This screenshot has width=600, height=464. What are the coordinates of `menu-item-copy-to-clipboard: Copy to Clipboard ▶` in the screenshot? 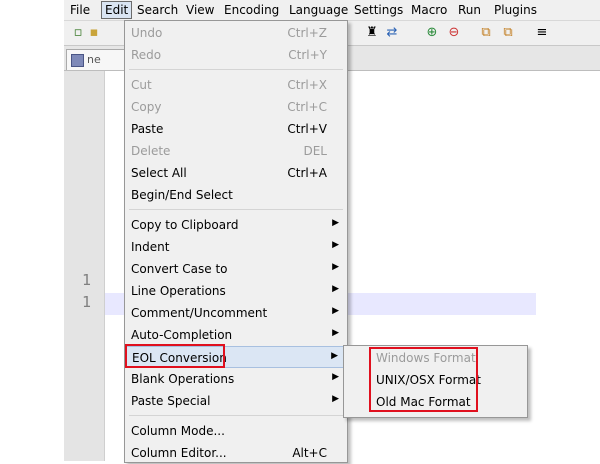 It's located at (236, 225).